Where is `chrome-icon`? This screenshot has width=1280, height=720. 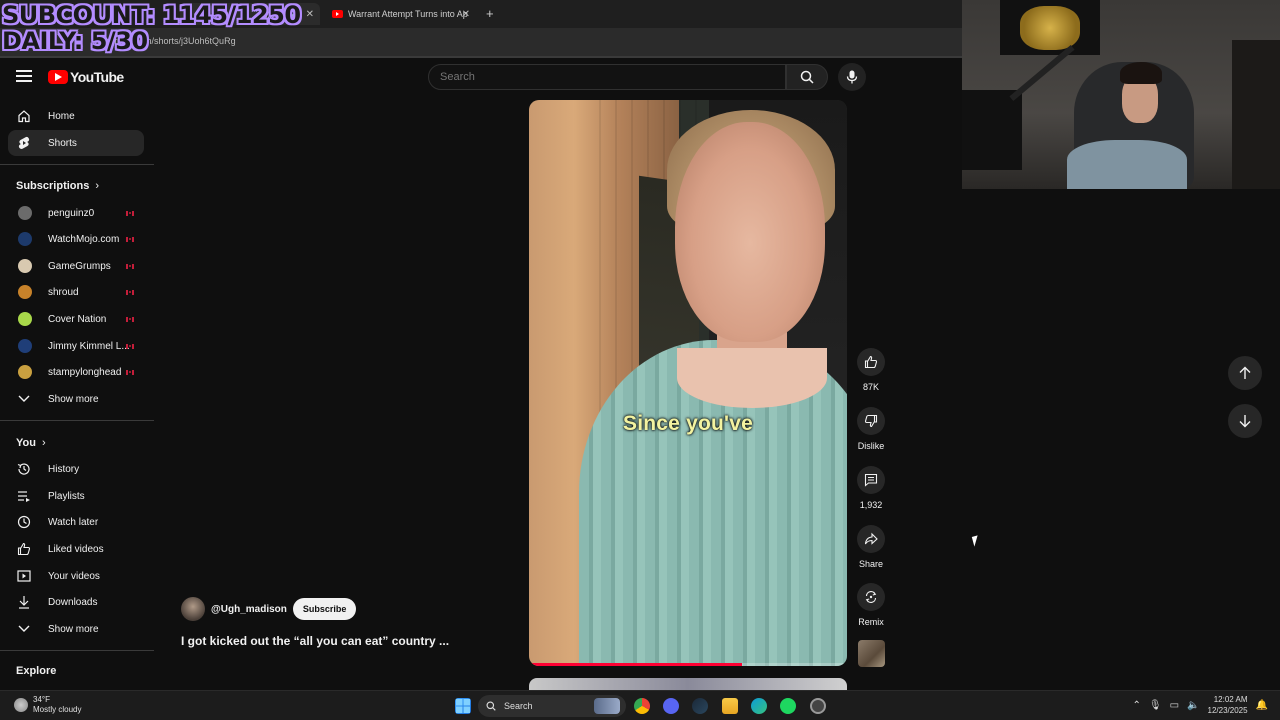 chrome-icon is located at coordinates (642, 706).